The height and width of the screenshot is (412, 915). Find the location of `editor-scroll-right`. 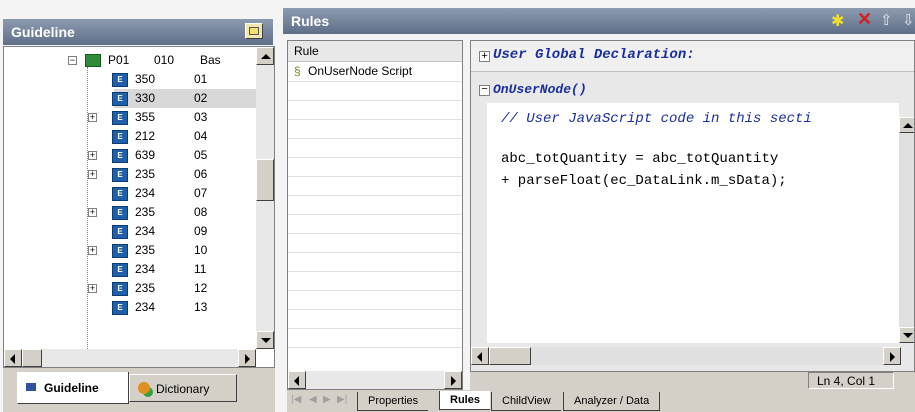

editor-scroll-right is located at coordinates (892, 356).